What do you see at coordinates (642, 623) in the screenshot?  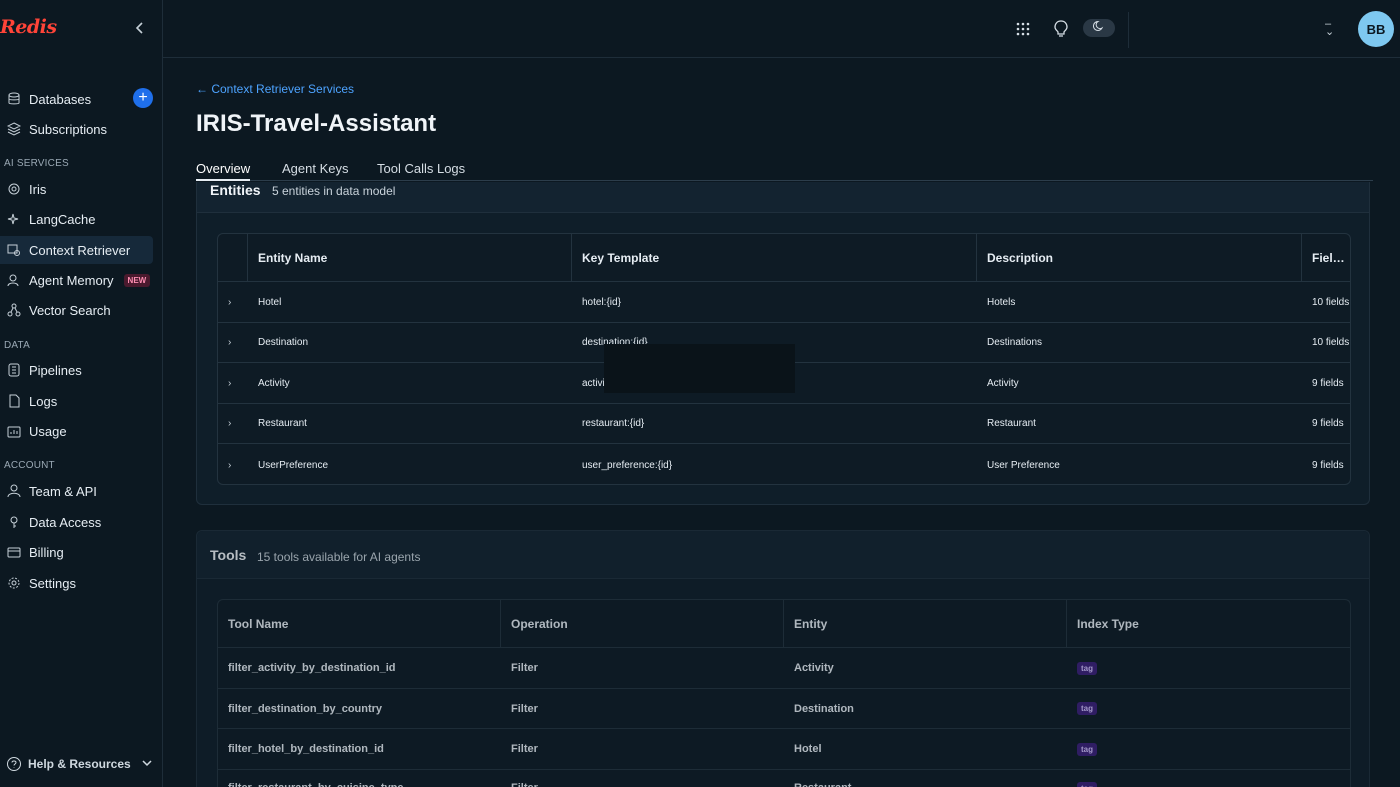 I see `column-header-operation: Operation` at bounding box center [642, 623].